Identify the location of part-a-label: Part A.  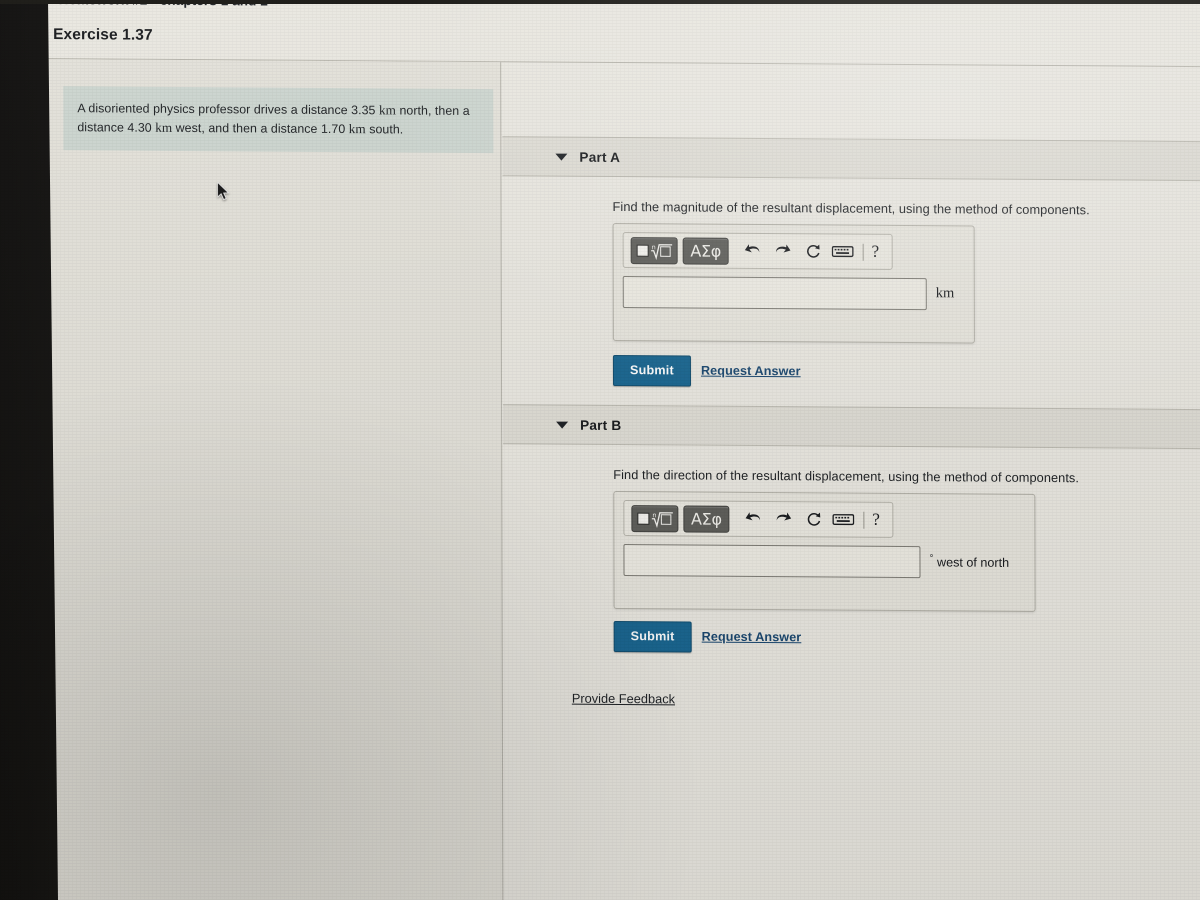
(600, 157).